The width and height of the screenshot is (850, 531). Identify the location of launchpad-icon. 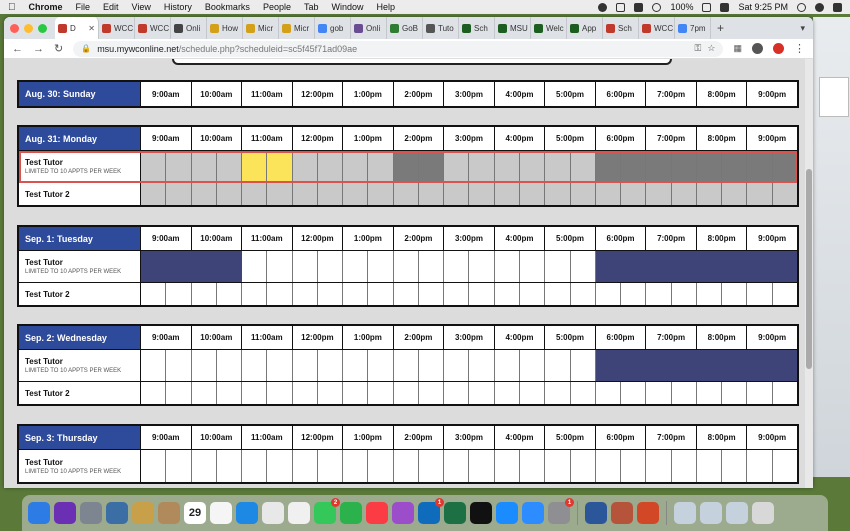
(91, 513).